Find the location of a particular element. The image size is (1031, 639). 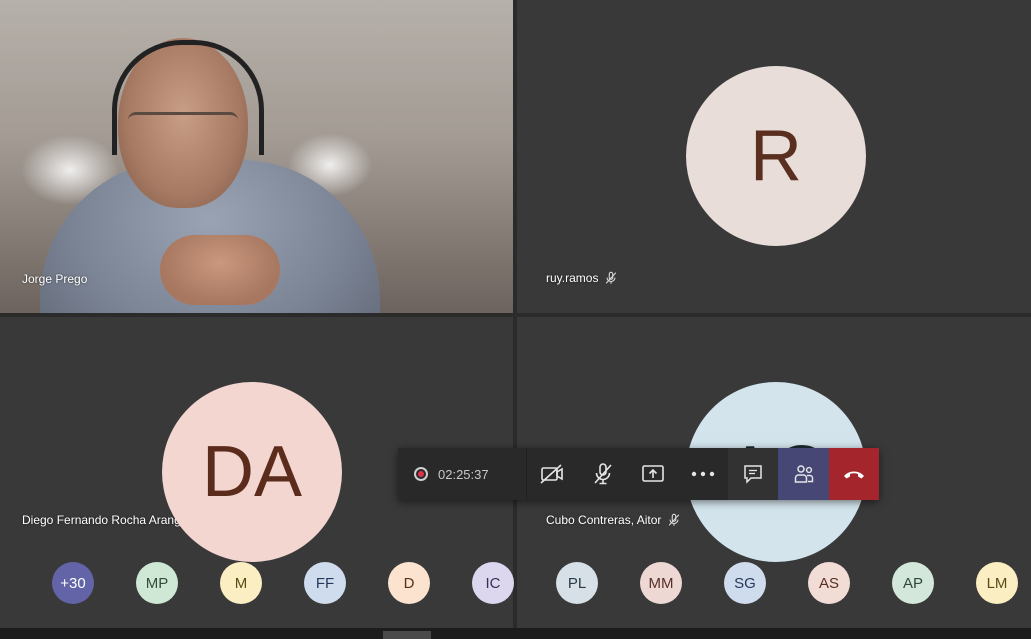

recording-status: 02:25:37 is located at coordinates (463, 474).